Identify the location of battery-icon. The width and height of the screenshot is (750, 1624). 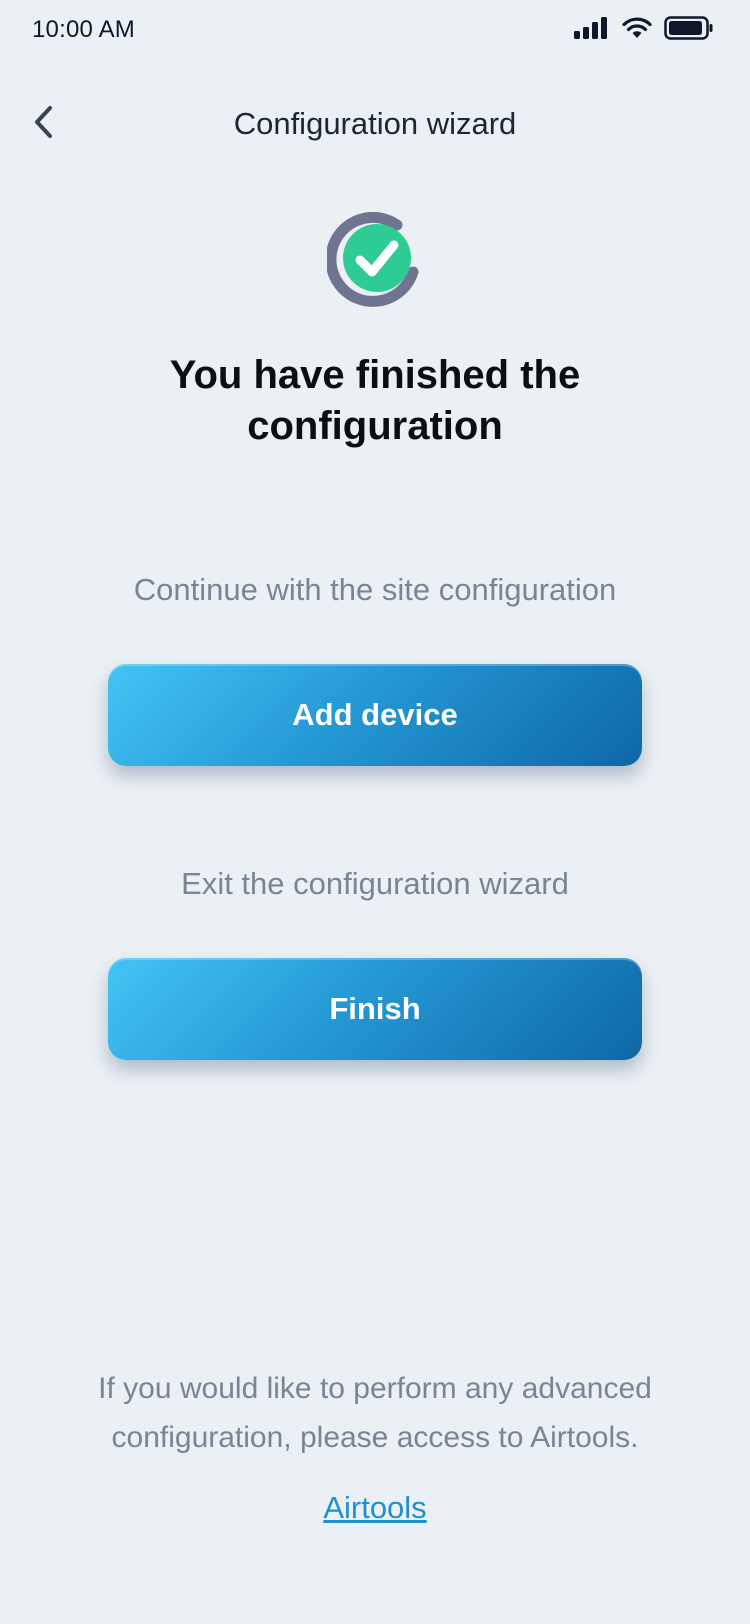
(689, 28).